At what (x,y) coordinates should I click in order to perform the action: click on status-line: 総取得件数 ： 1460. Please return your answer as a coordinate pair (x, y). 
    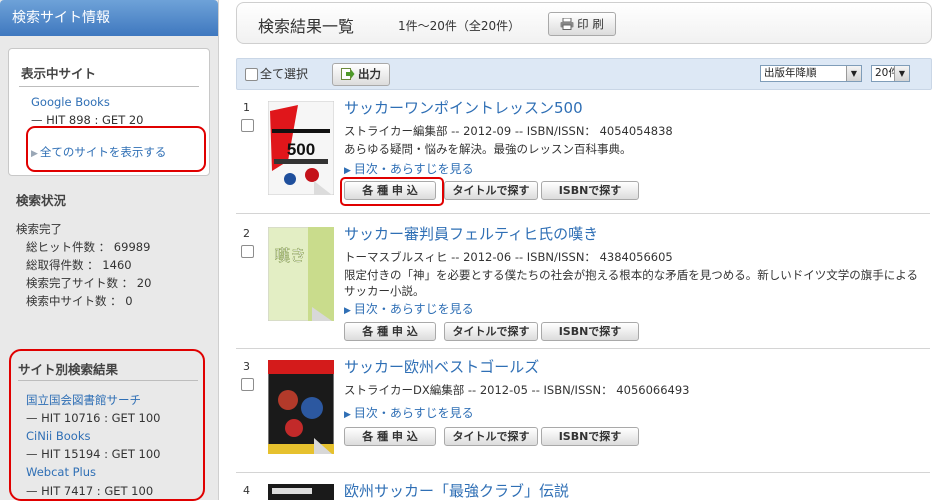
    Looking at the image, I should click on (79, 265).